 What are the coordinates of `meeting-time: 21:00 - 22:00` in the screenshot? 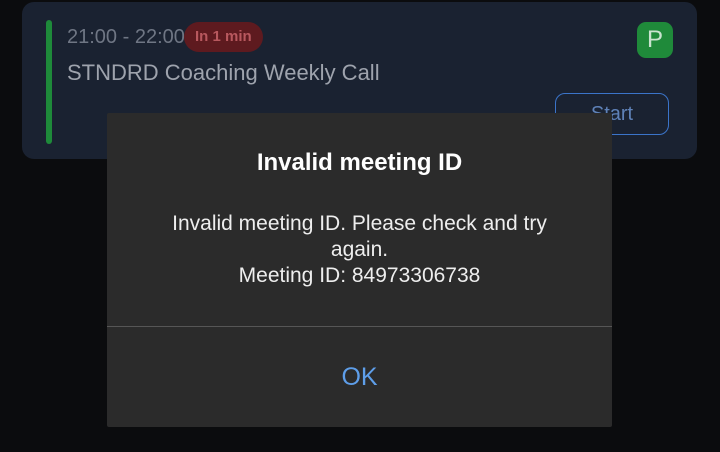 It's located at (126, 37).